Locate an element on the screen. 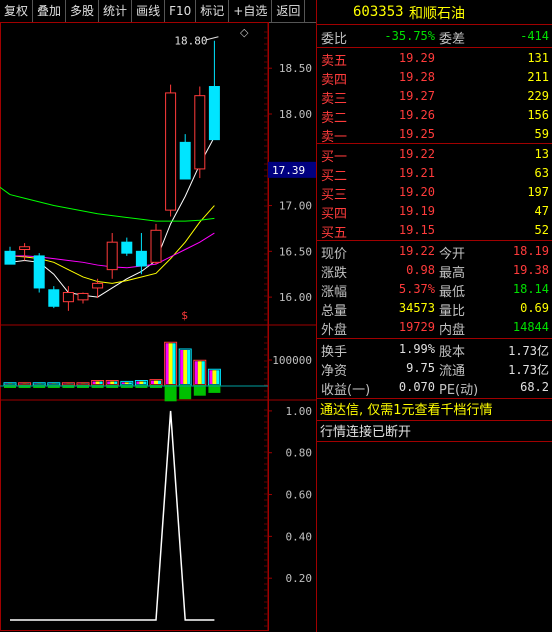 This screenshot has height=632, width=552. bid-row: 买五 19.15 52 is located at coordinates (434, 231).